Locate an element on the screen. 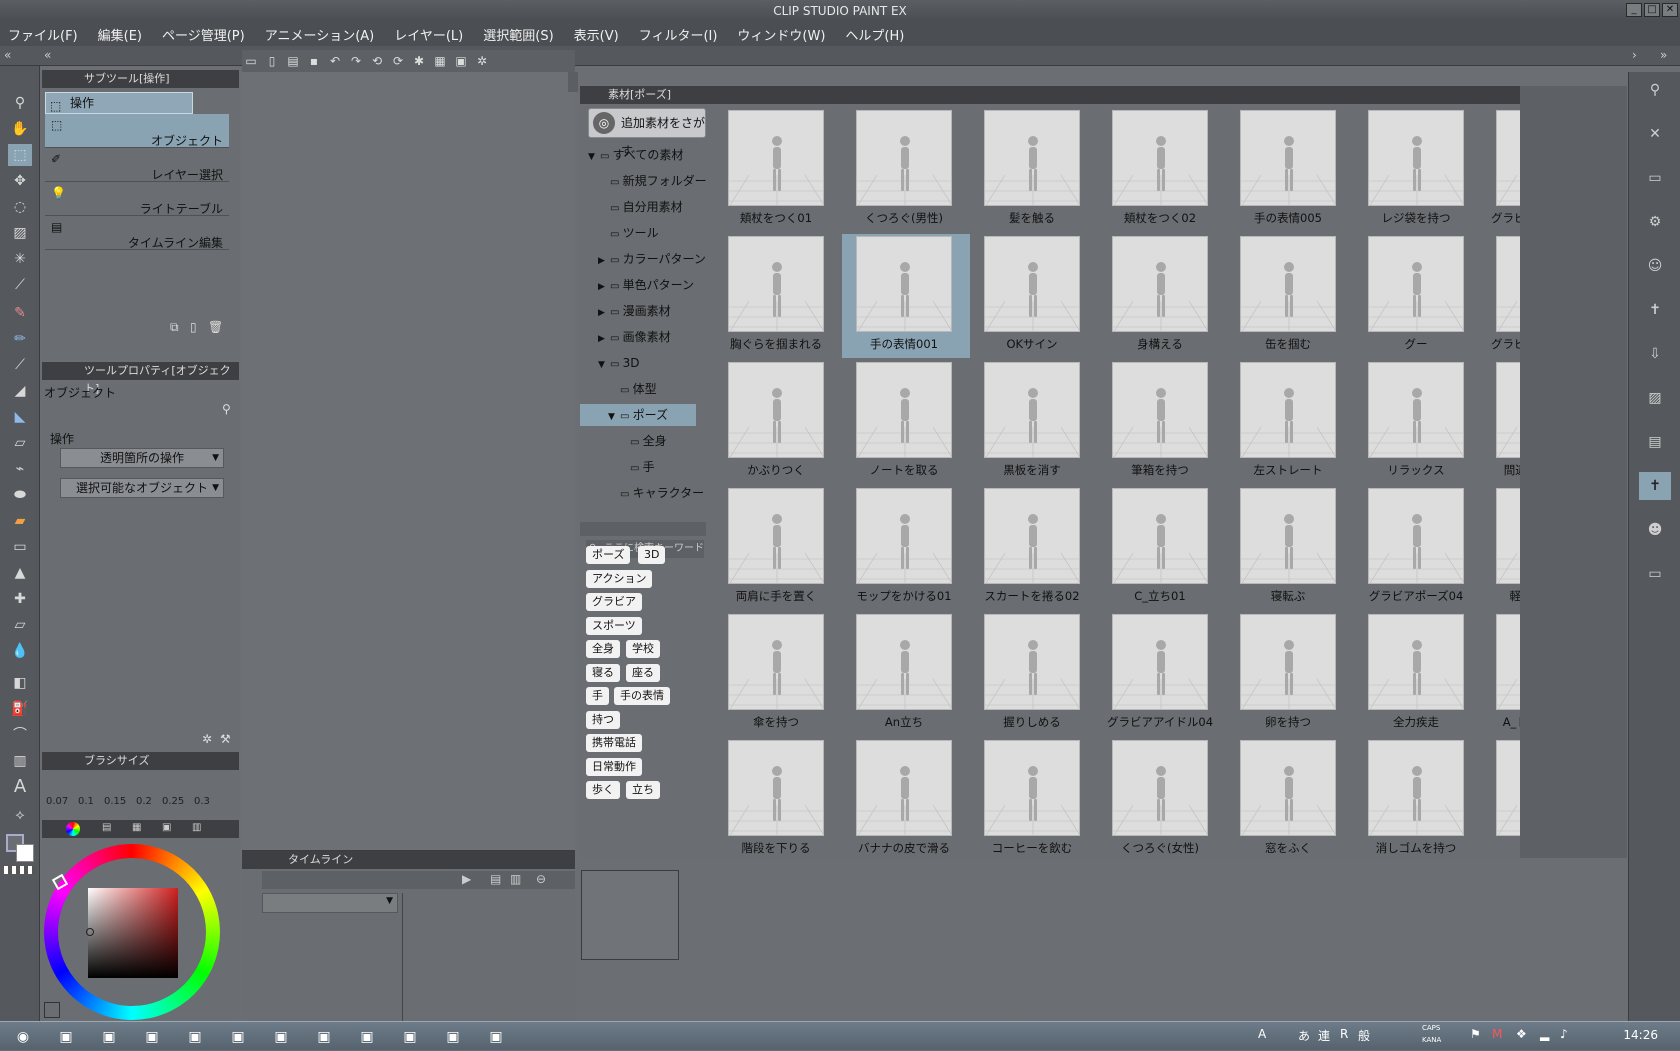 This screenshot has height=1051, width=1680. eraser-icon: ▱ is located at coordinates (20, 443).